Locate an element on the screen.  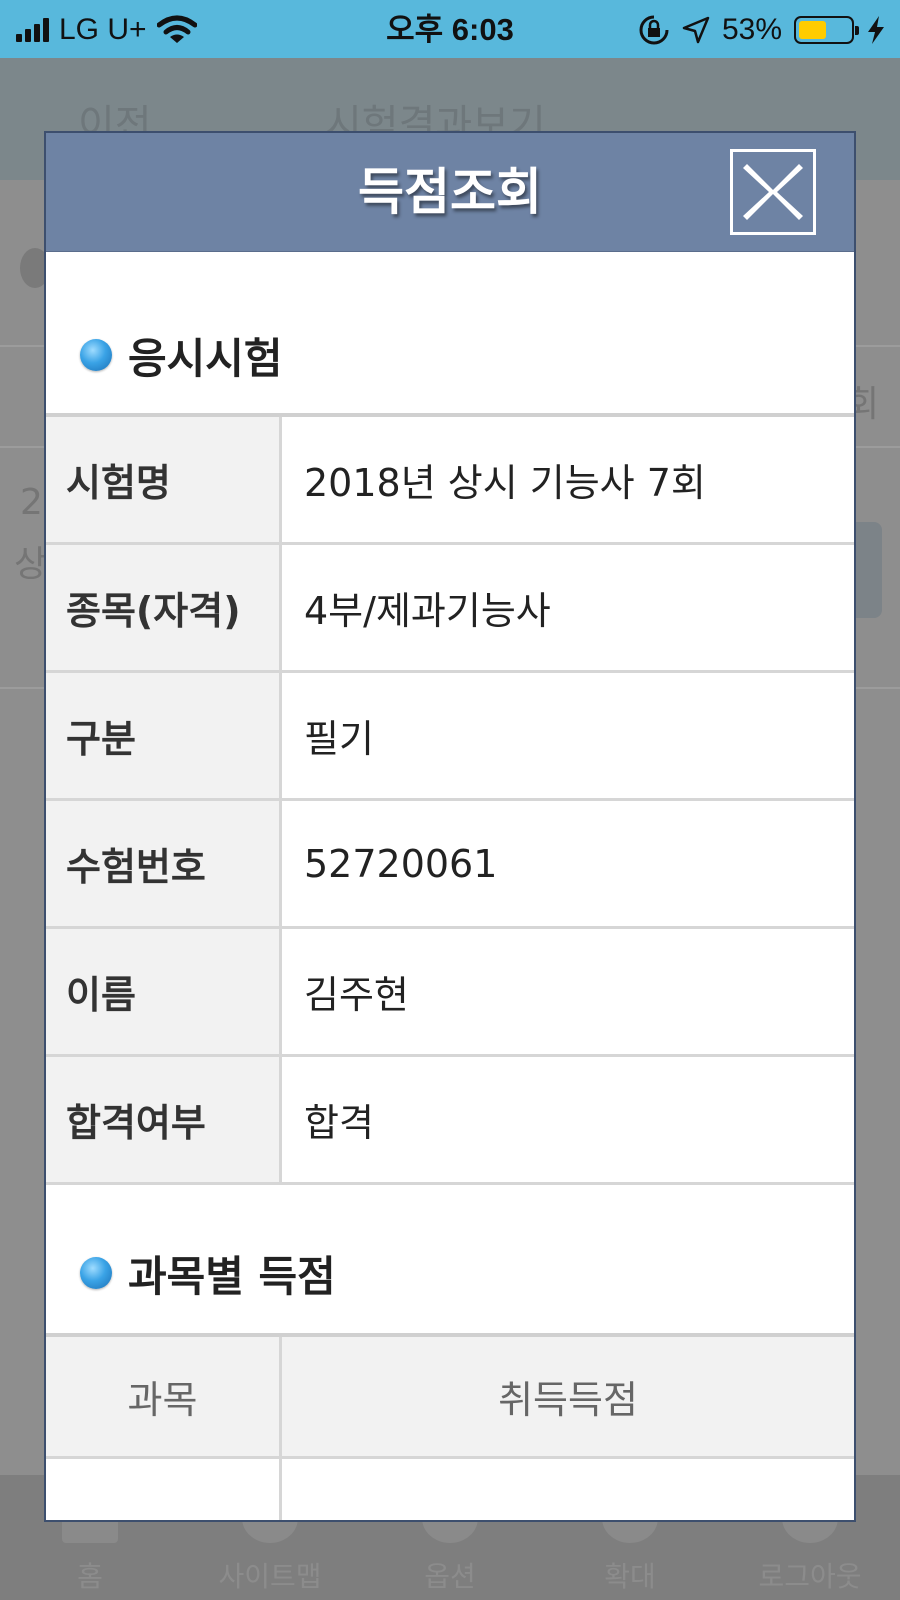
row-value: 김주현 is located at coordinates (356, 995).